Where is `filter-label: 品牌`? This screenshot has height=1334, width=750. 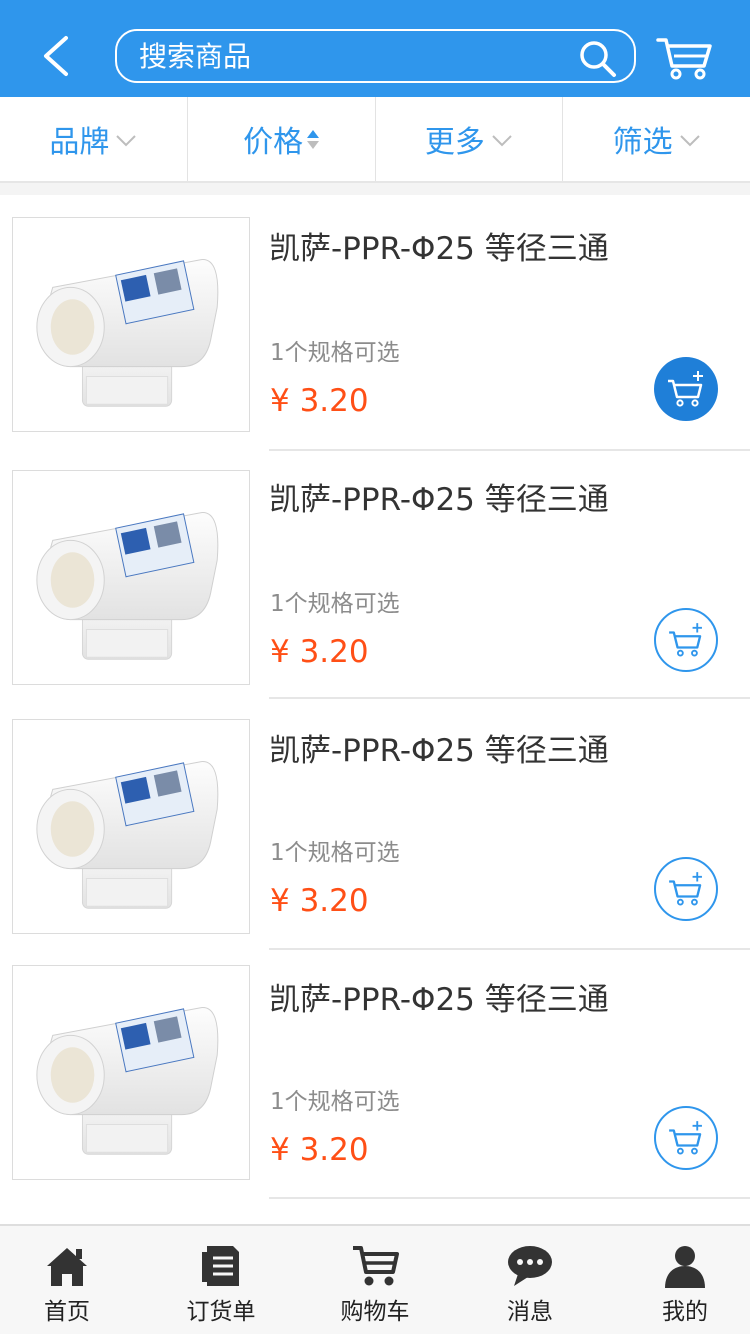
filter-label: 品牌 is located at coordinates (79, 142).